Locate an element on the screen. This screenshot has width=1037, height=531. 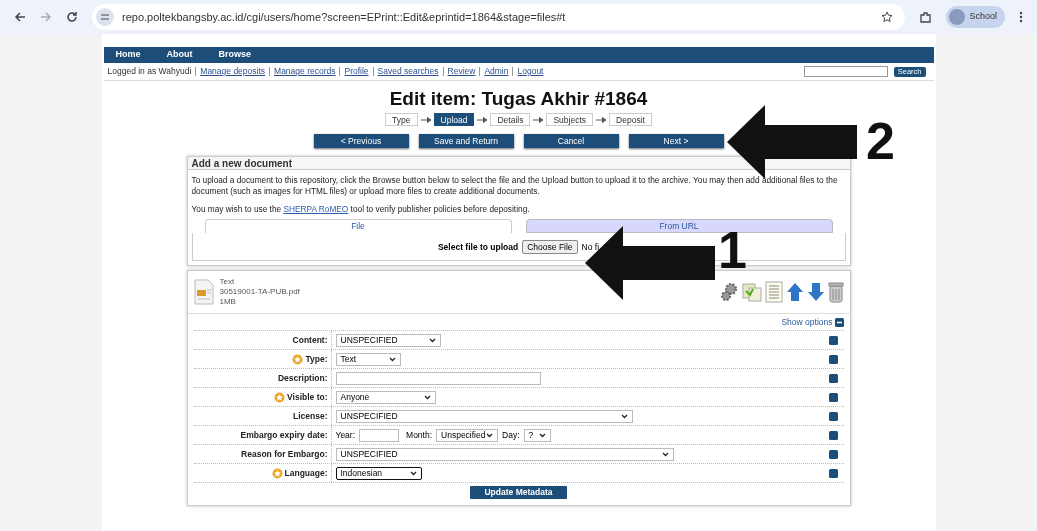
update-metadata-button: Update Metadata is located at coordinates (518, 493).